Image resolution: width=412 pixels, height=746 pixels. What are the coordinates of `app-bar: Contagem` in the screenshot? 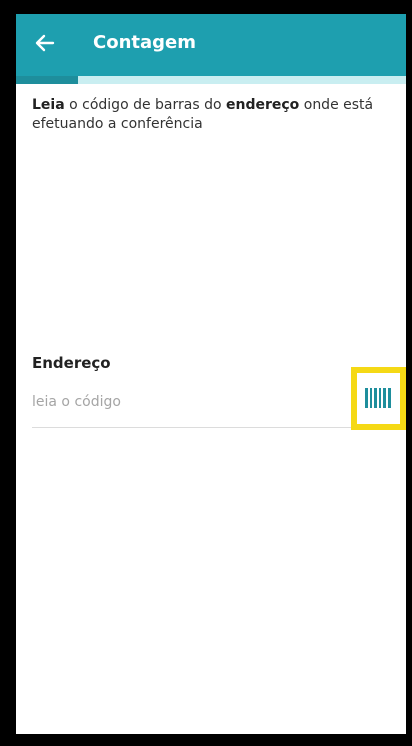 It's located at (211, 45).